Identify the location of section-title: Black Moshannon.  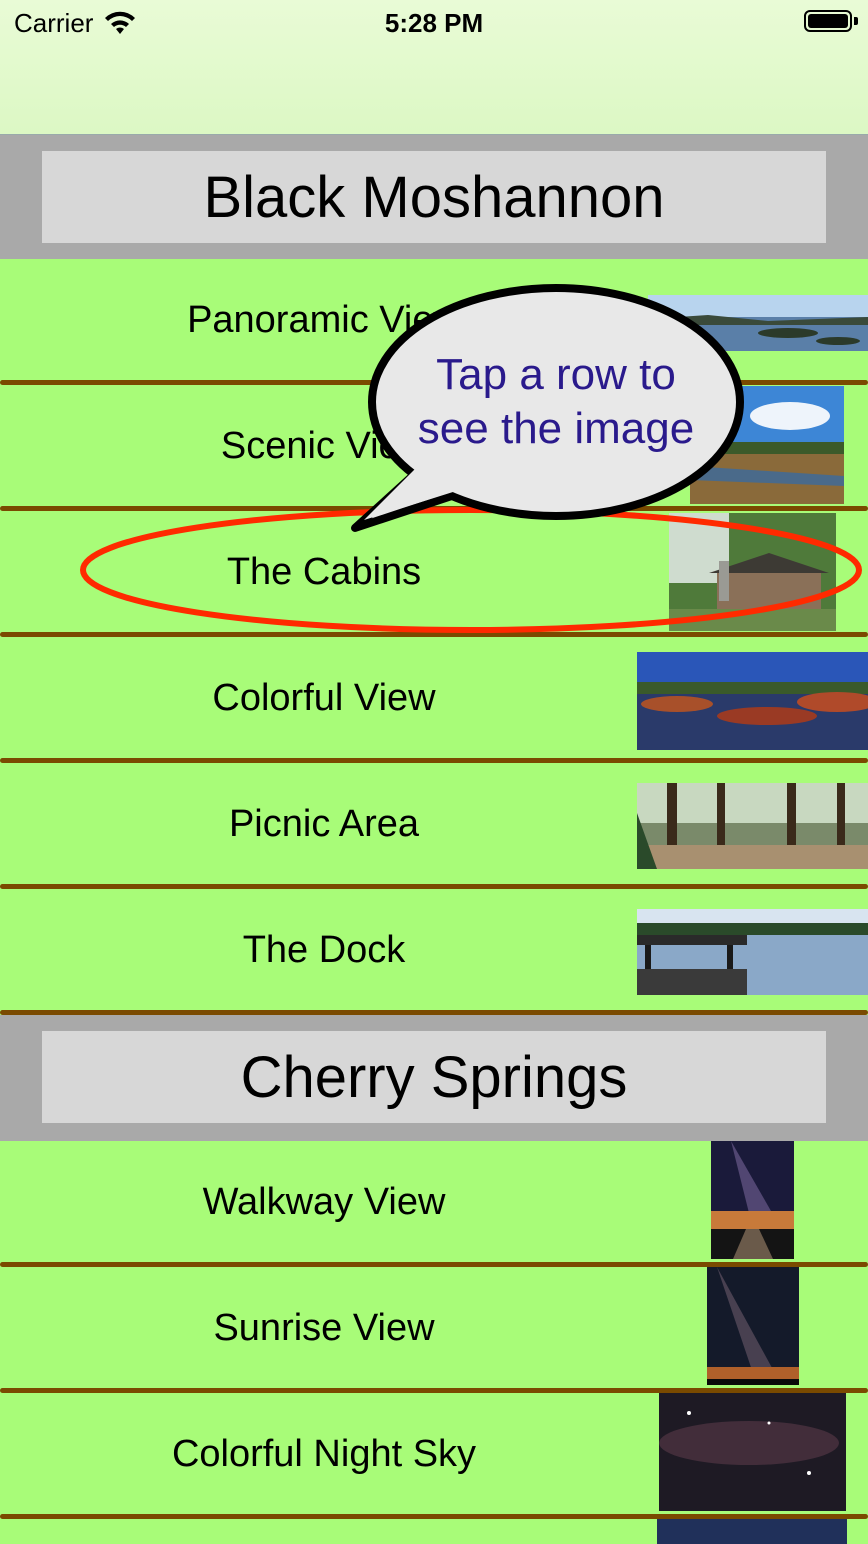
(434, 197).